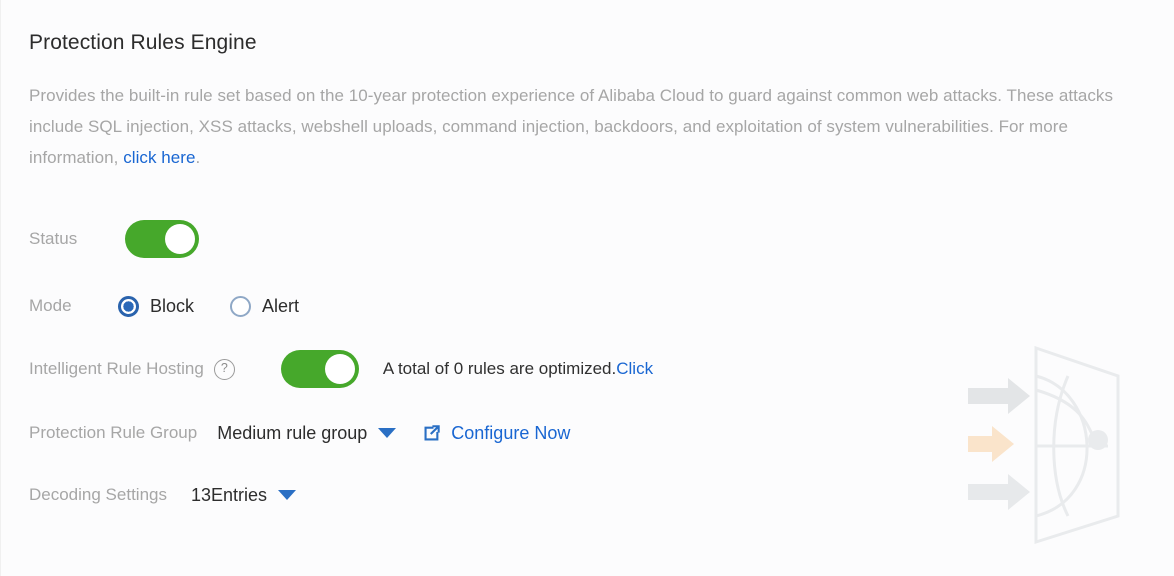 The image size is (1174, 576). I want to click on radio-dot-selected-icon, so click(128, 306).